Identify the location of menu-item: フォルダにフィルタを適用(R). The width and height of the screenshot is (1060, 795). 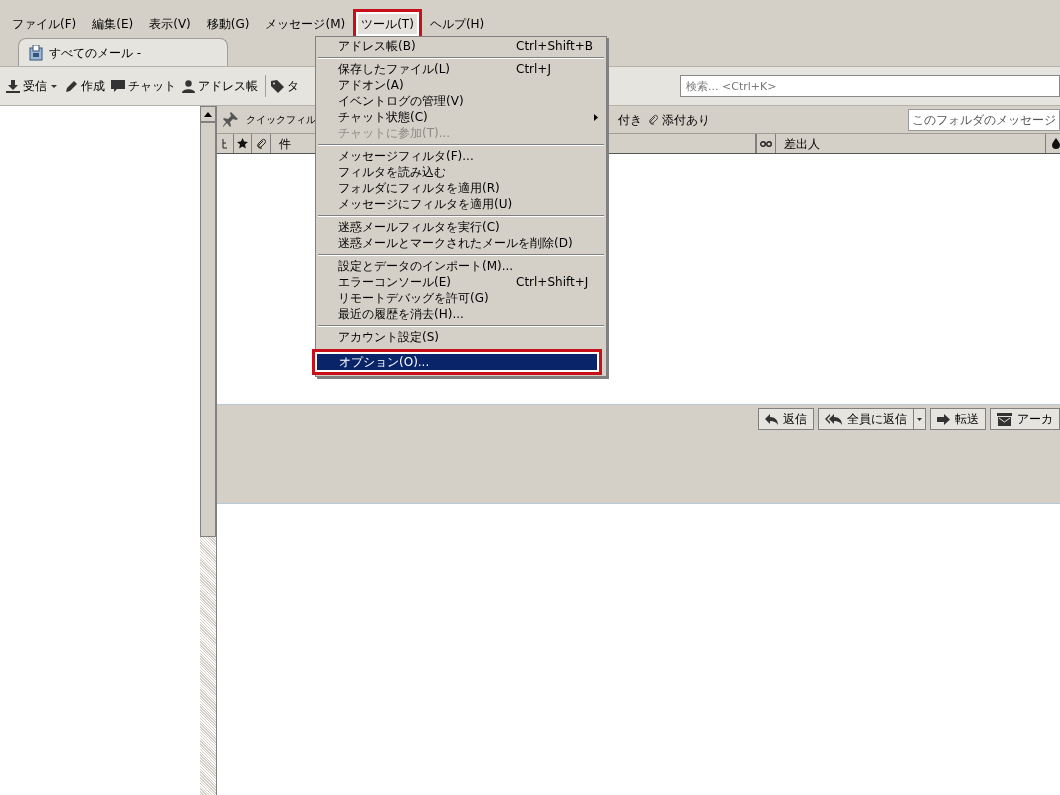
(461, 188).